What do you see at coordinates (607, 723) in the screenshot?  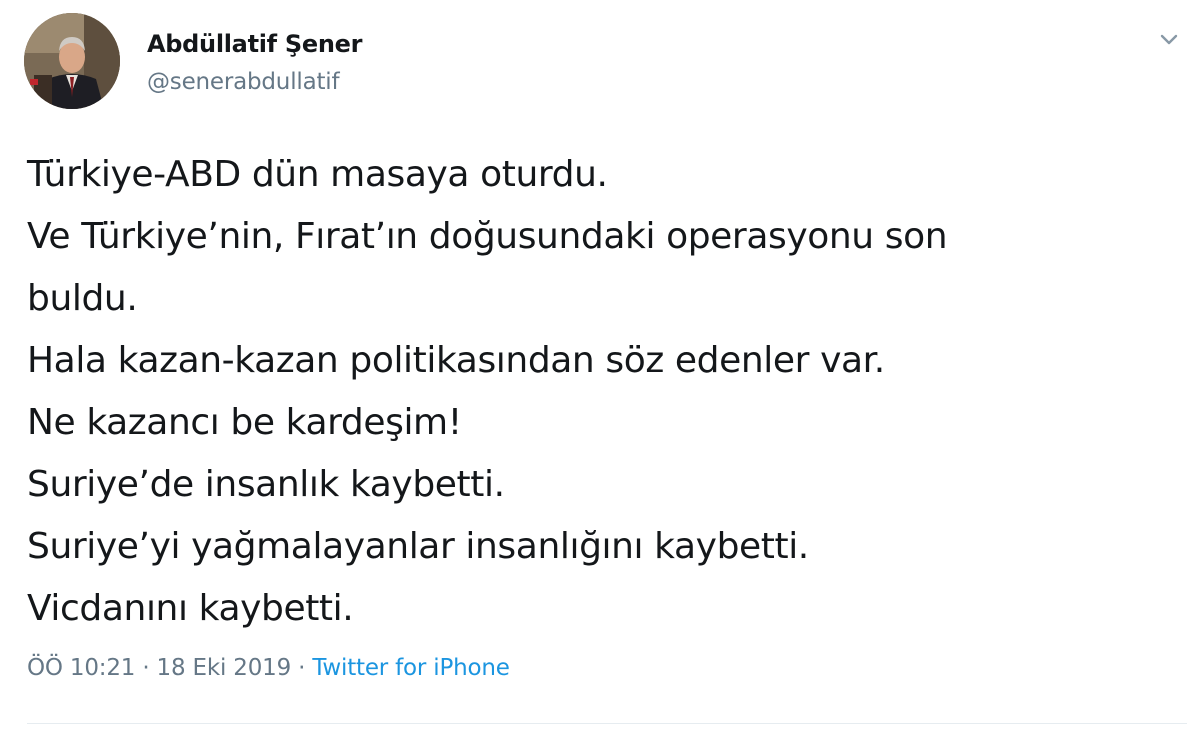 I see `divider` at bounding box center [607, 723].